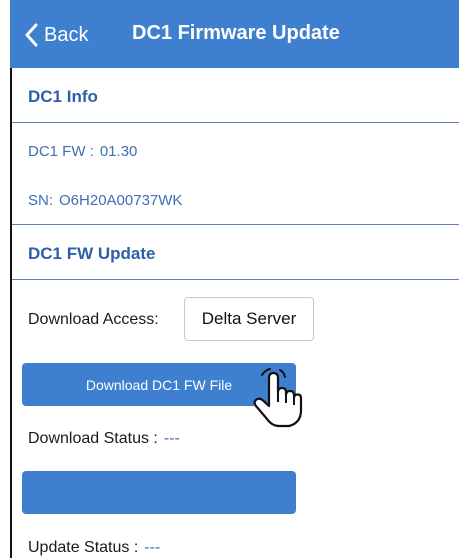 The image size is (459, 558). Describe the element at coordinates (11, 313) in the screenshot. I see `left-border` at that location.